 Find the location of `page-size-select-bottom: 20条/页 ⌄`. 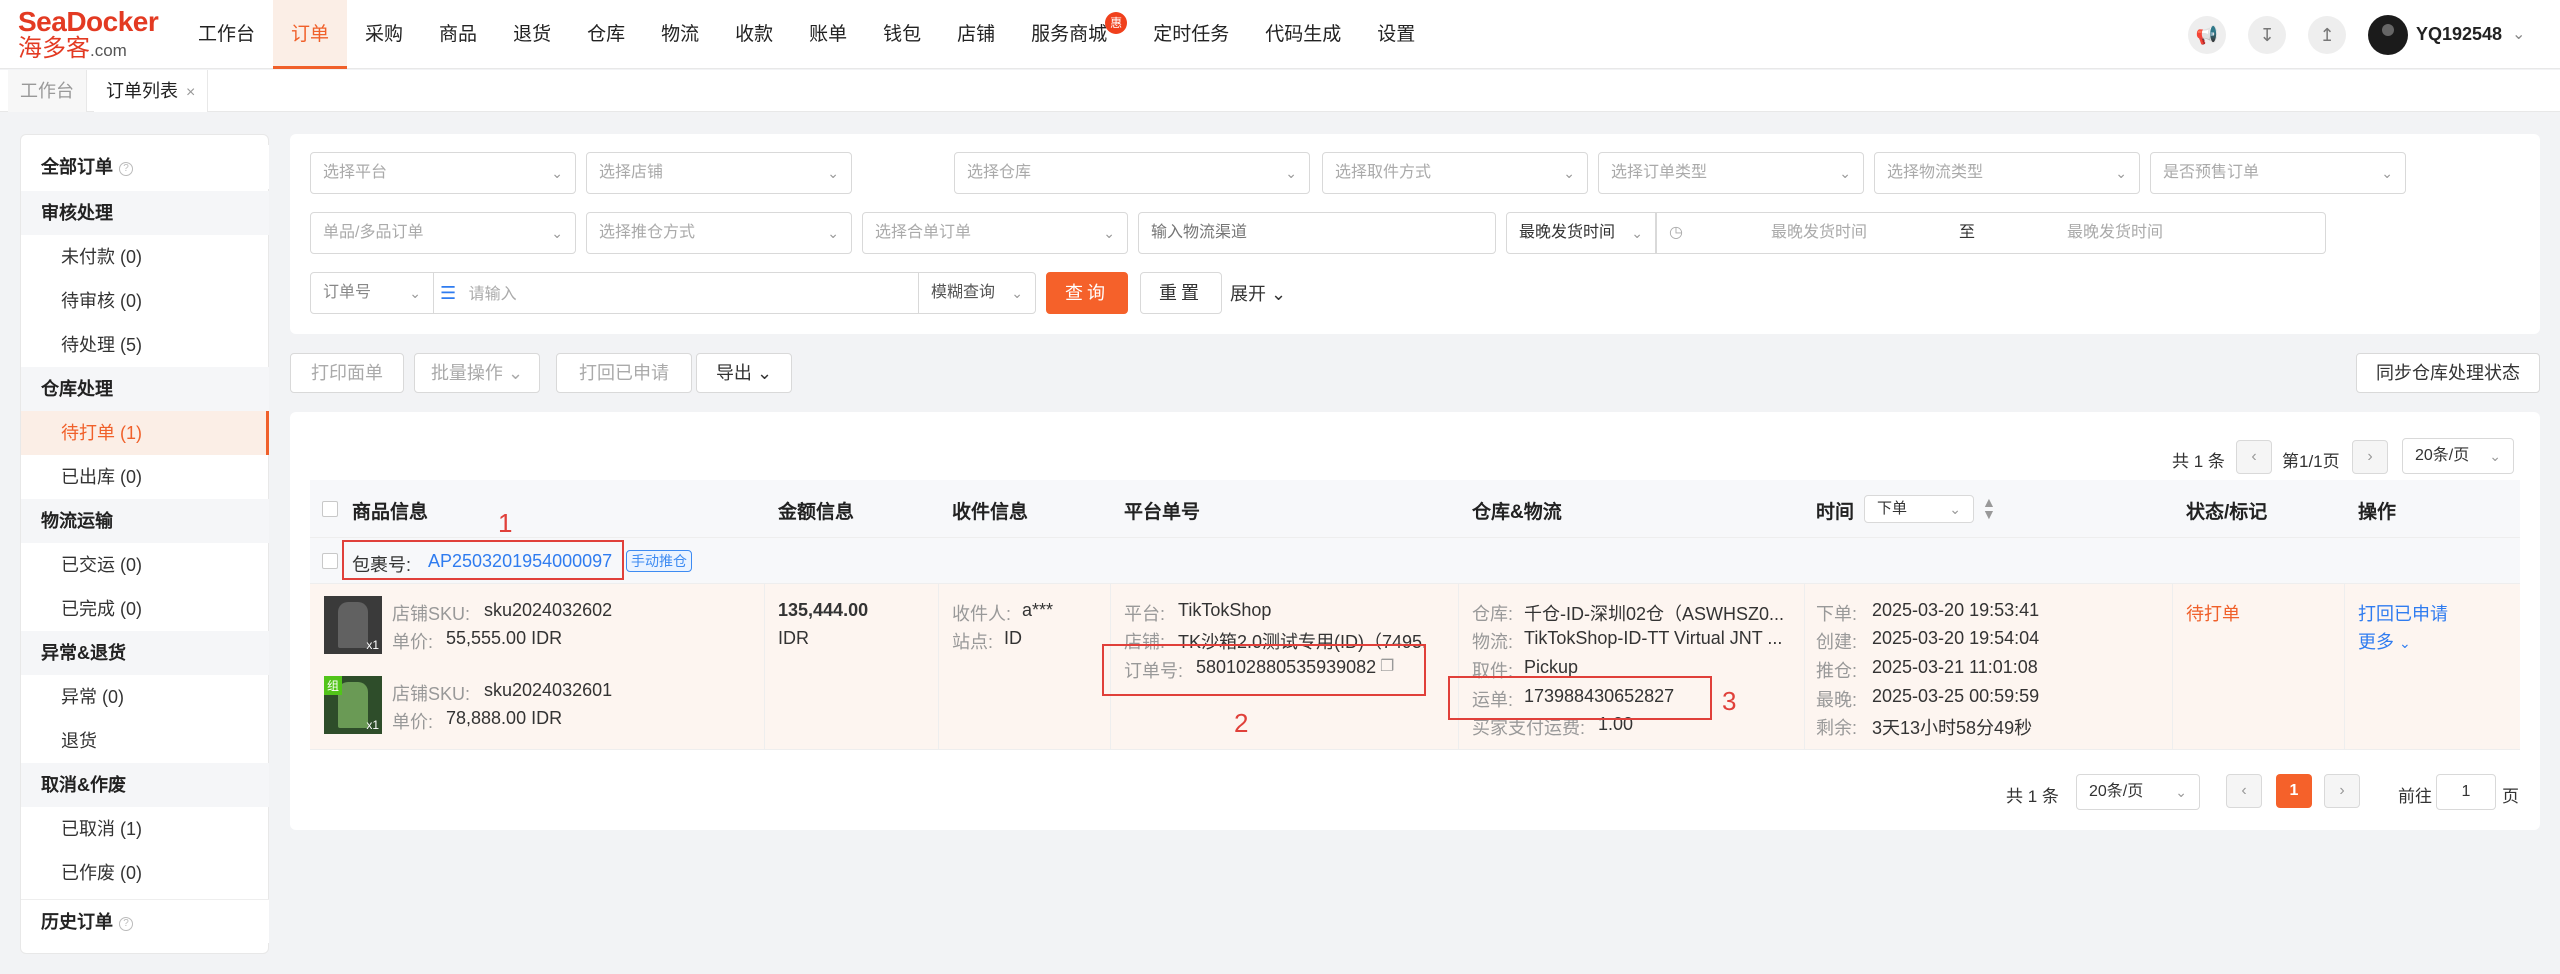

page-size-select-bottom: 20条/页 ⌄ is located at coordinates (2138, 792).